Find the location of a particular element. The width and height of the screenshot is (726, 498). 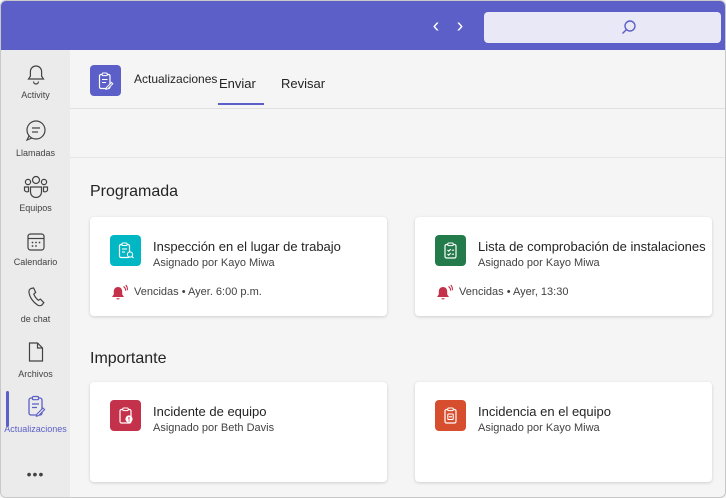

rail-item-llamadas: Llamadas is located at coordinates (35, 145).